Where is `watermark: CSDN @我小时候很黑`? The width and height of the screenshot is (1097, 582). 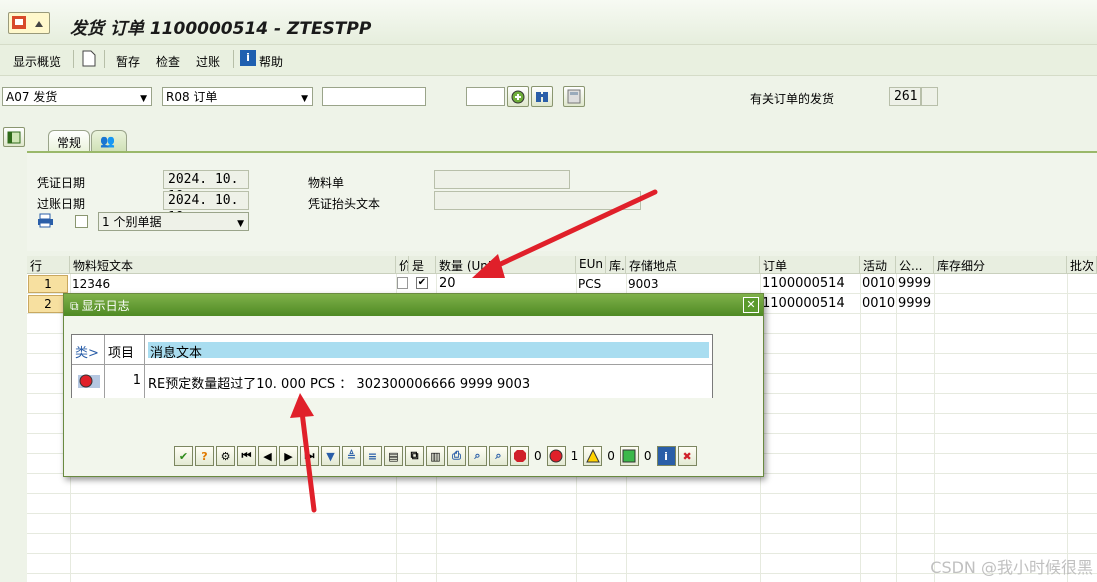
watermark: CSDN @我小时候很黑 is located at coordinates (1011, 567).